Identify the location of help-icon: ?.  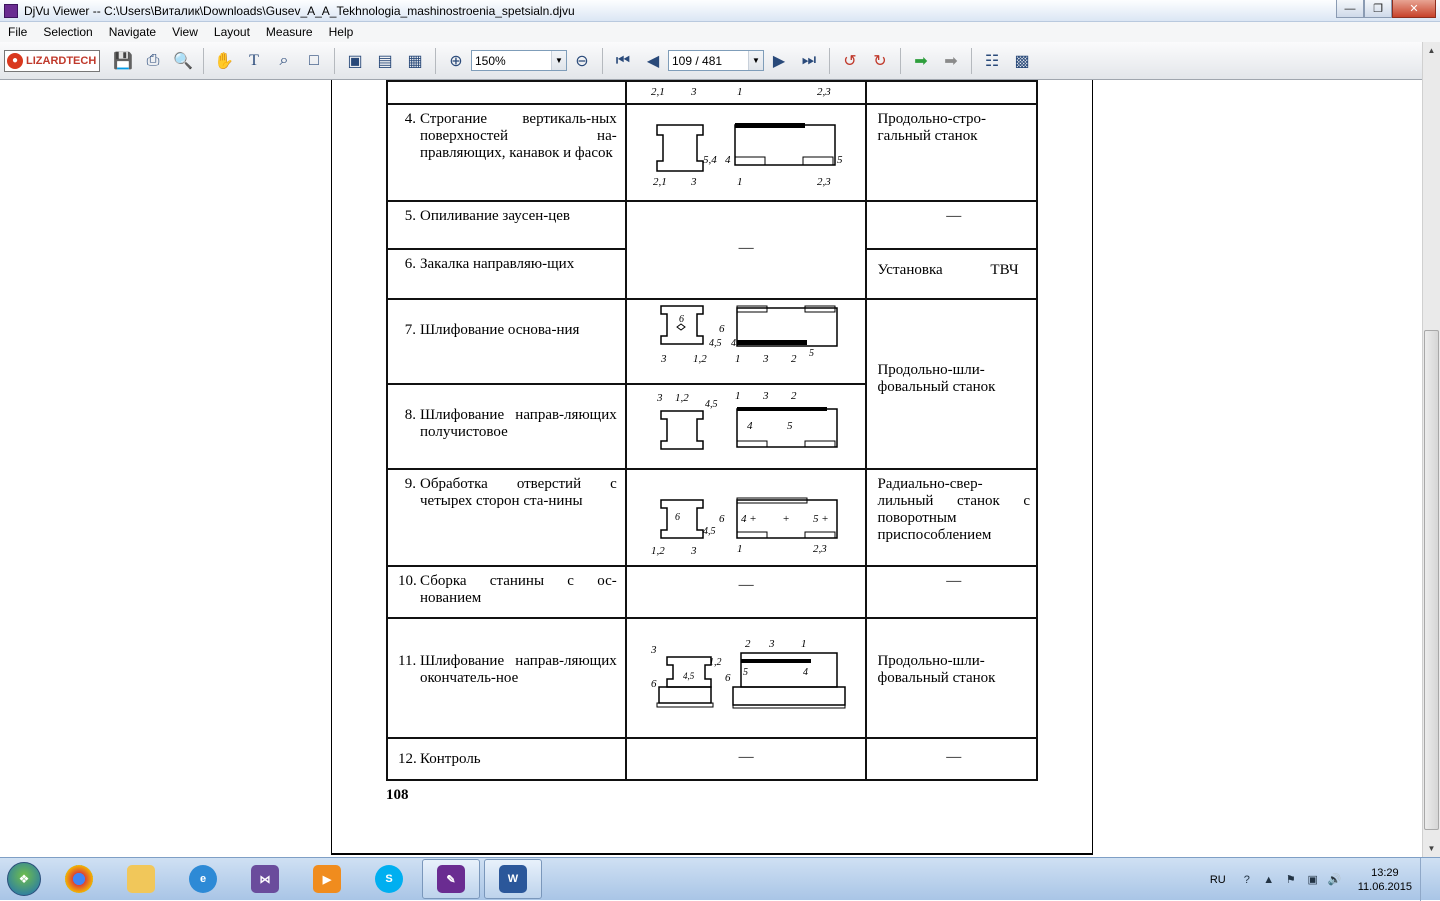
(1247, 880).